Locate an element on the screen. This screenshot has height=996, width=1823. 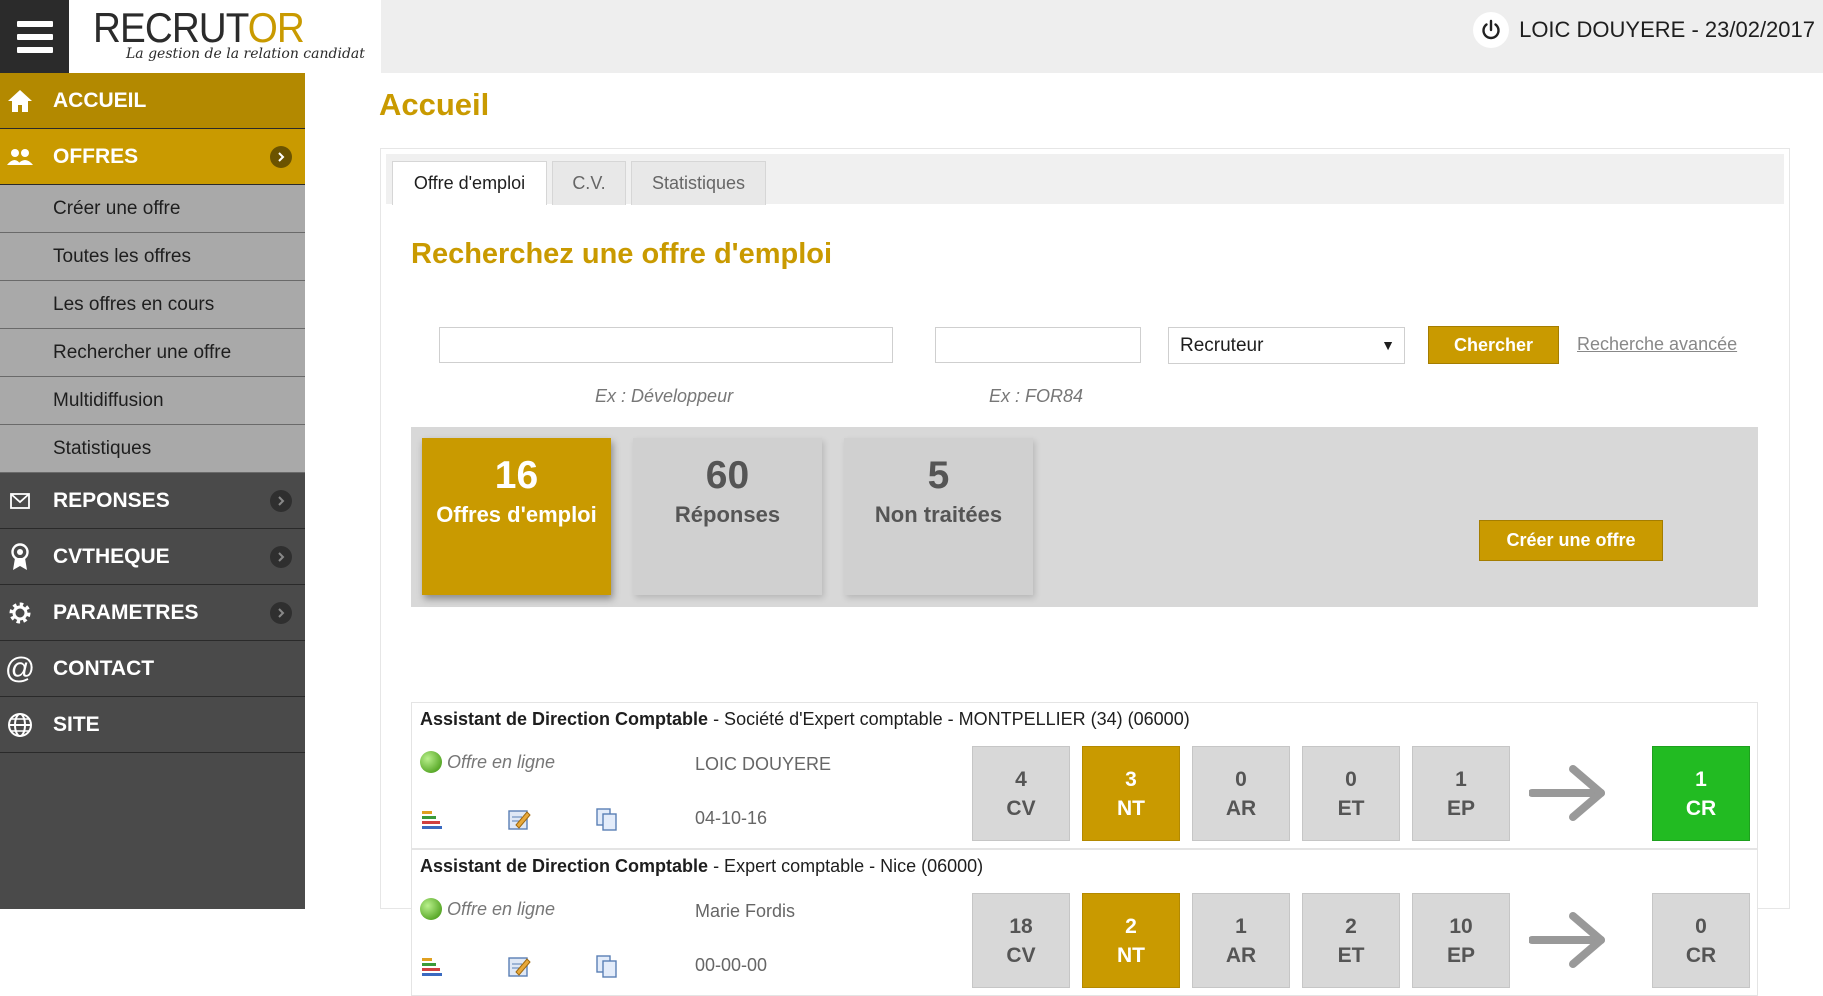
sidebar-subitem-toutes-offres: Toutes les offres is located at coordinates (152, 257).